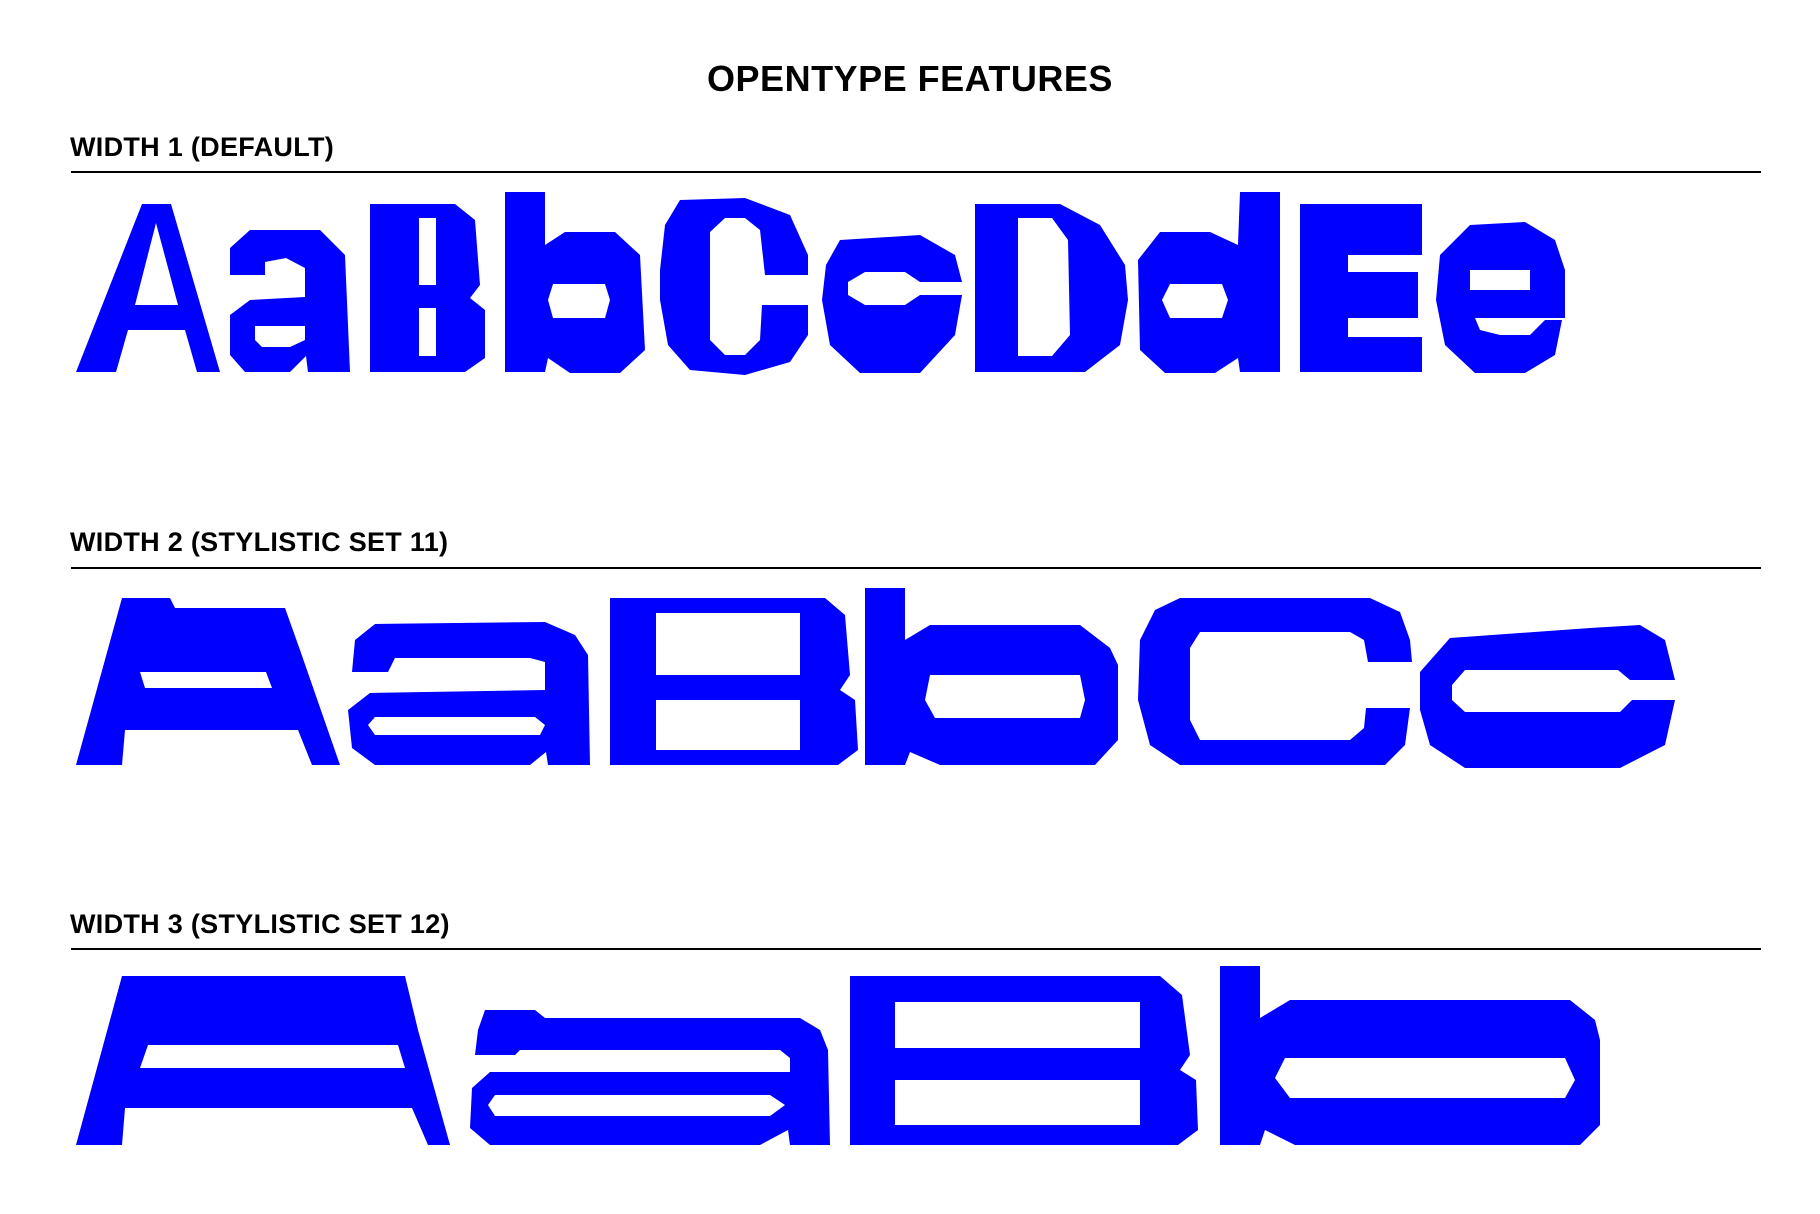 Image resolution: width=1820 pixels, height=1214 pixels. Describe the element at coordinates (650, 1077) in the screenshot. I see `glyph-a-lower` at that location.